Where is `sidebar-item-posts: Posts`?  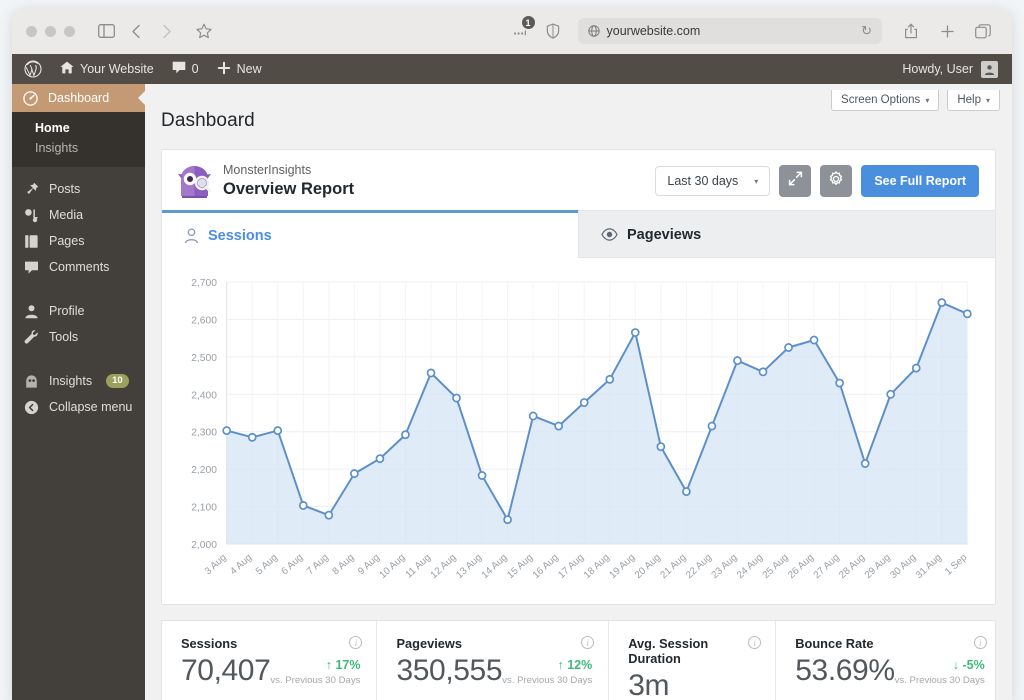
sidebar-item-posts: Posts is located at coordinates (78, 189).